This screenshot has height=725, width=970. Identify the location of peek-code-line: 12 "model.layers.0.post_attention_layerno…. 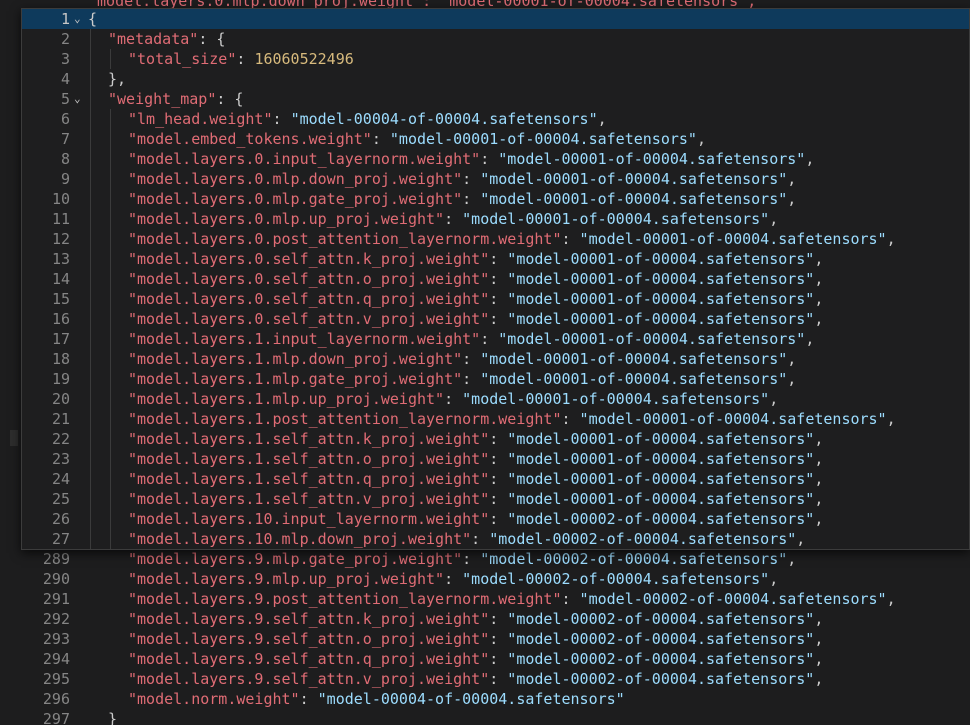
(495, 239).